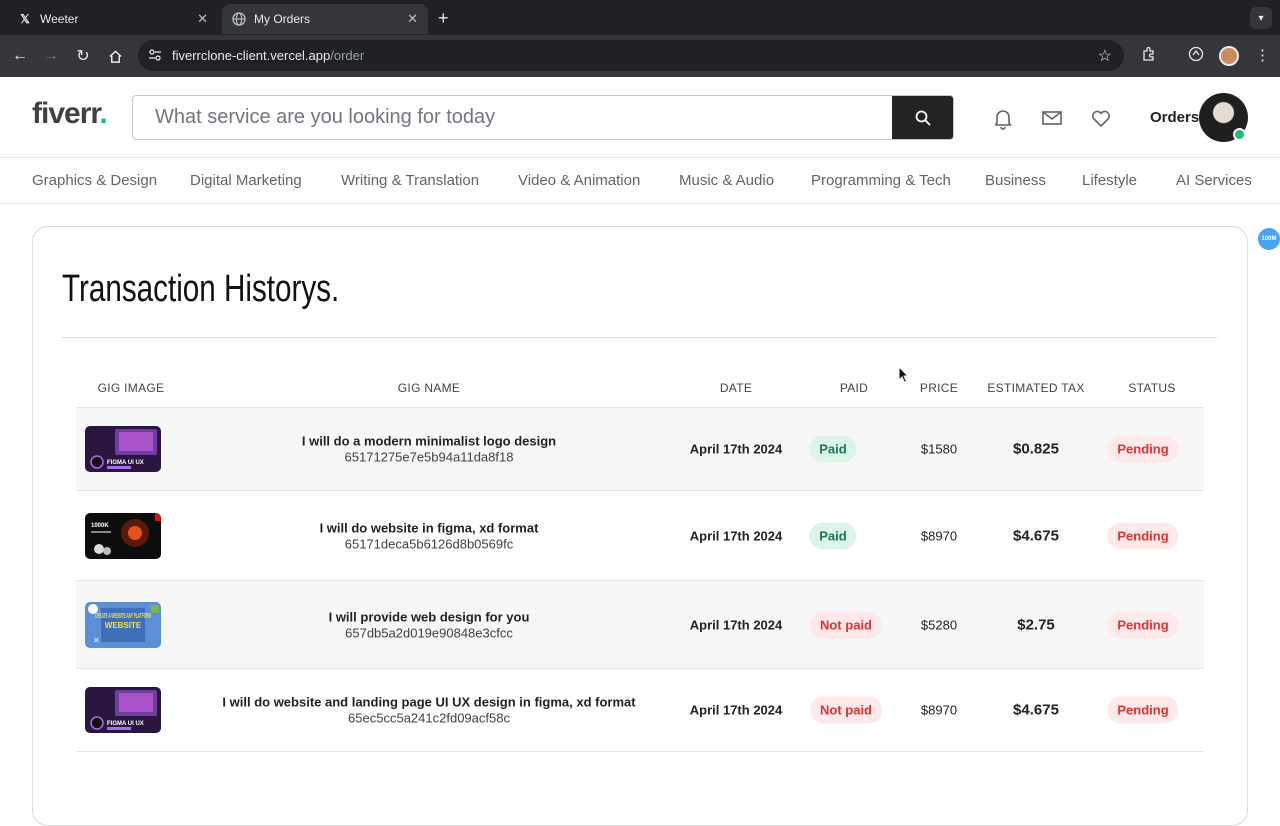  Describe the element at coordinates (443, 18) in the screenshot. I see `new-tab-icon: +` at that location.